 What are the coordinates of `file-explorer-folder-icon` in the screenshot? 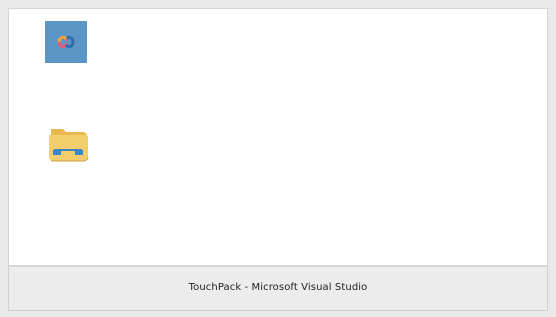 It's located at (68, 142).